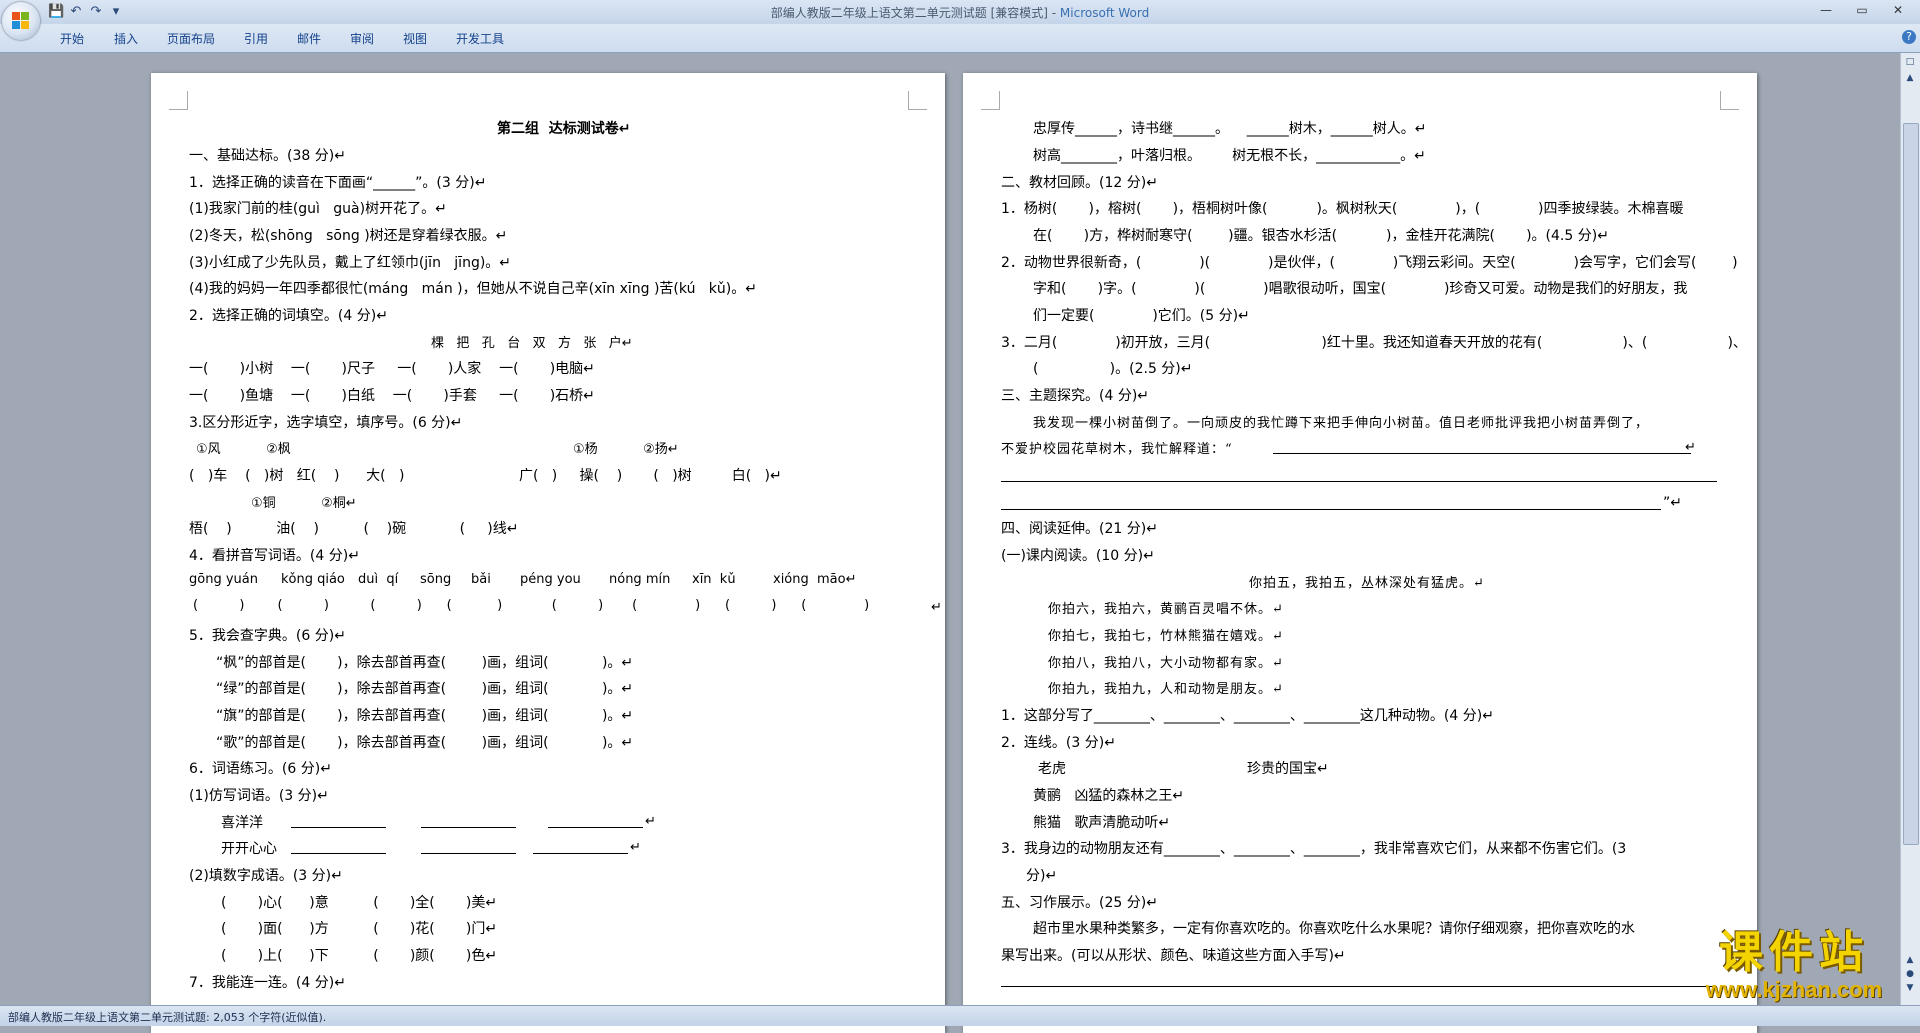  What do you see at coordinates (72, 38) in the screenshot?
I see `tab-home: 开始` at bounding box center [72, 38].